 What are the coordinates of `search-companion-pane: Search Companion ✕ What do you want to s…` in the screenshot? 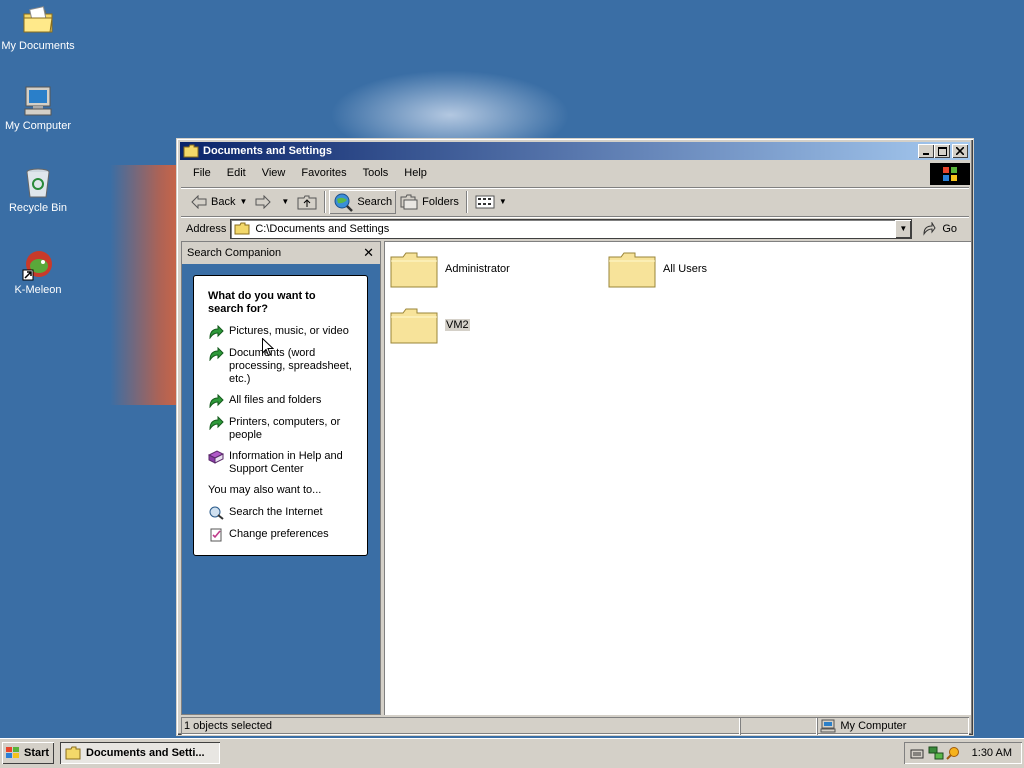 It's located at (281, 478).